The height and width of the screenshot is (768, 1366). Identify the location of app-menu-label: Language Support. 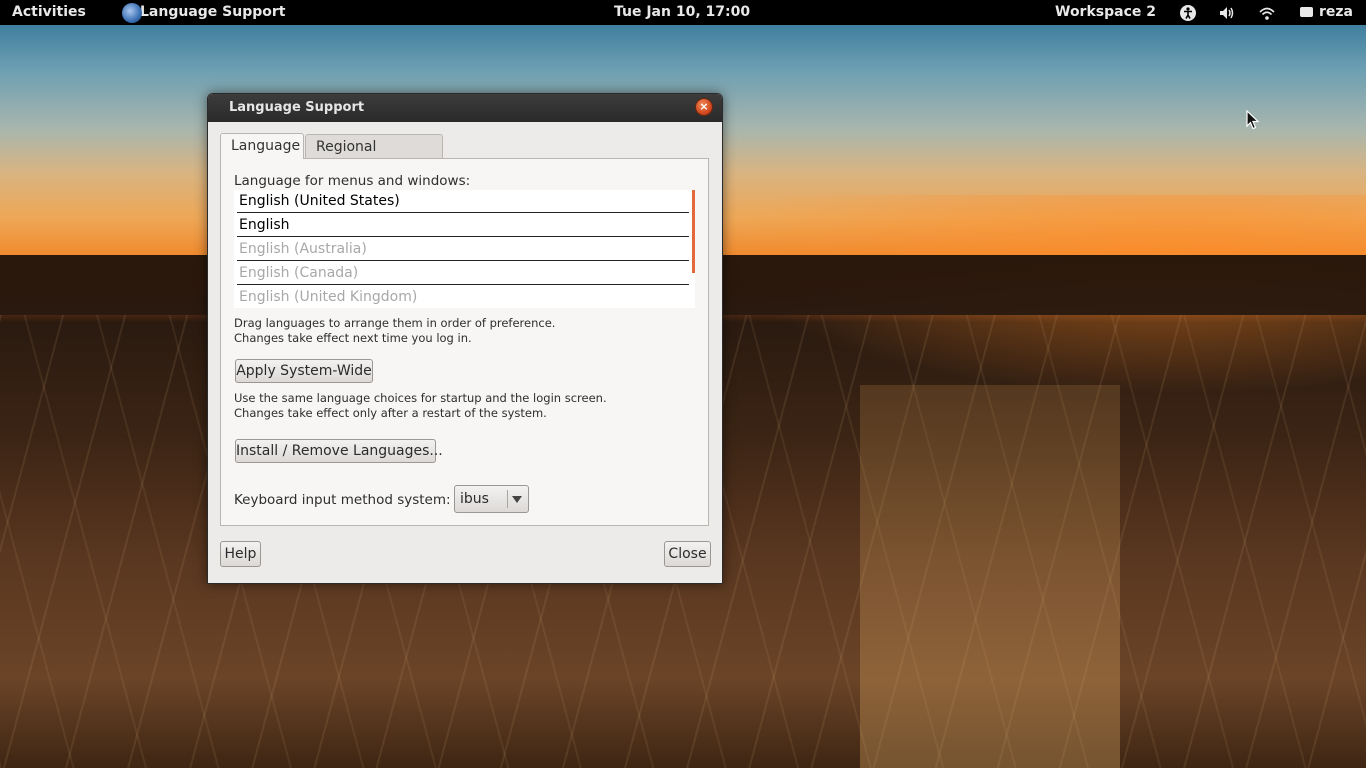
(213, 12).